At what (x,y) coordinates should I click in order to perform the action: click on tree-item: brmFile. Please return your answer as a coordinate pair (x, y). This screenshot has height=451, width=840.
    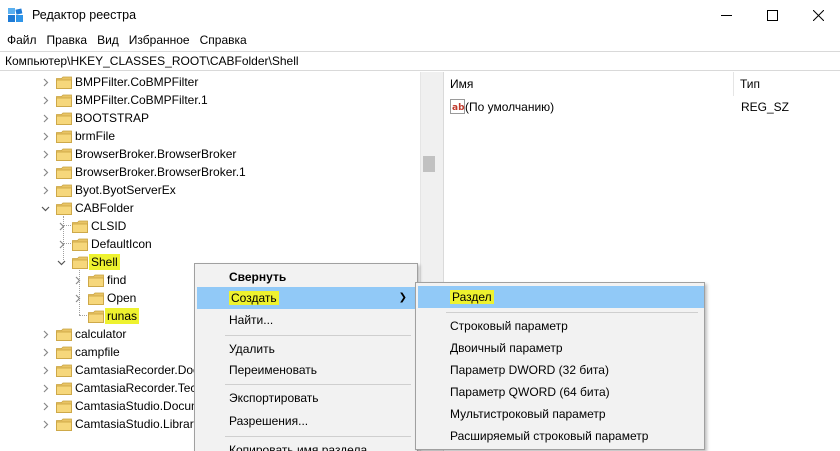
    Looking at the image, I should click on (210, 136).